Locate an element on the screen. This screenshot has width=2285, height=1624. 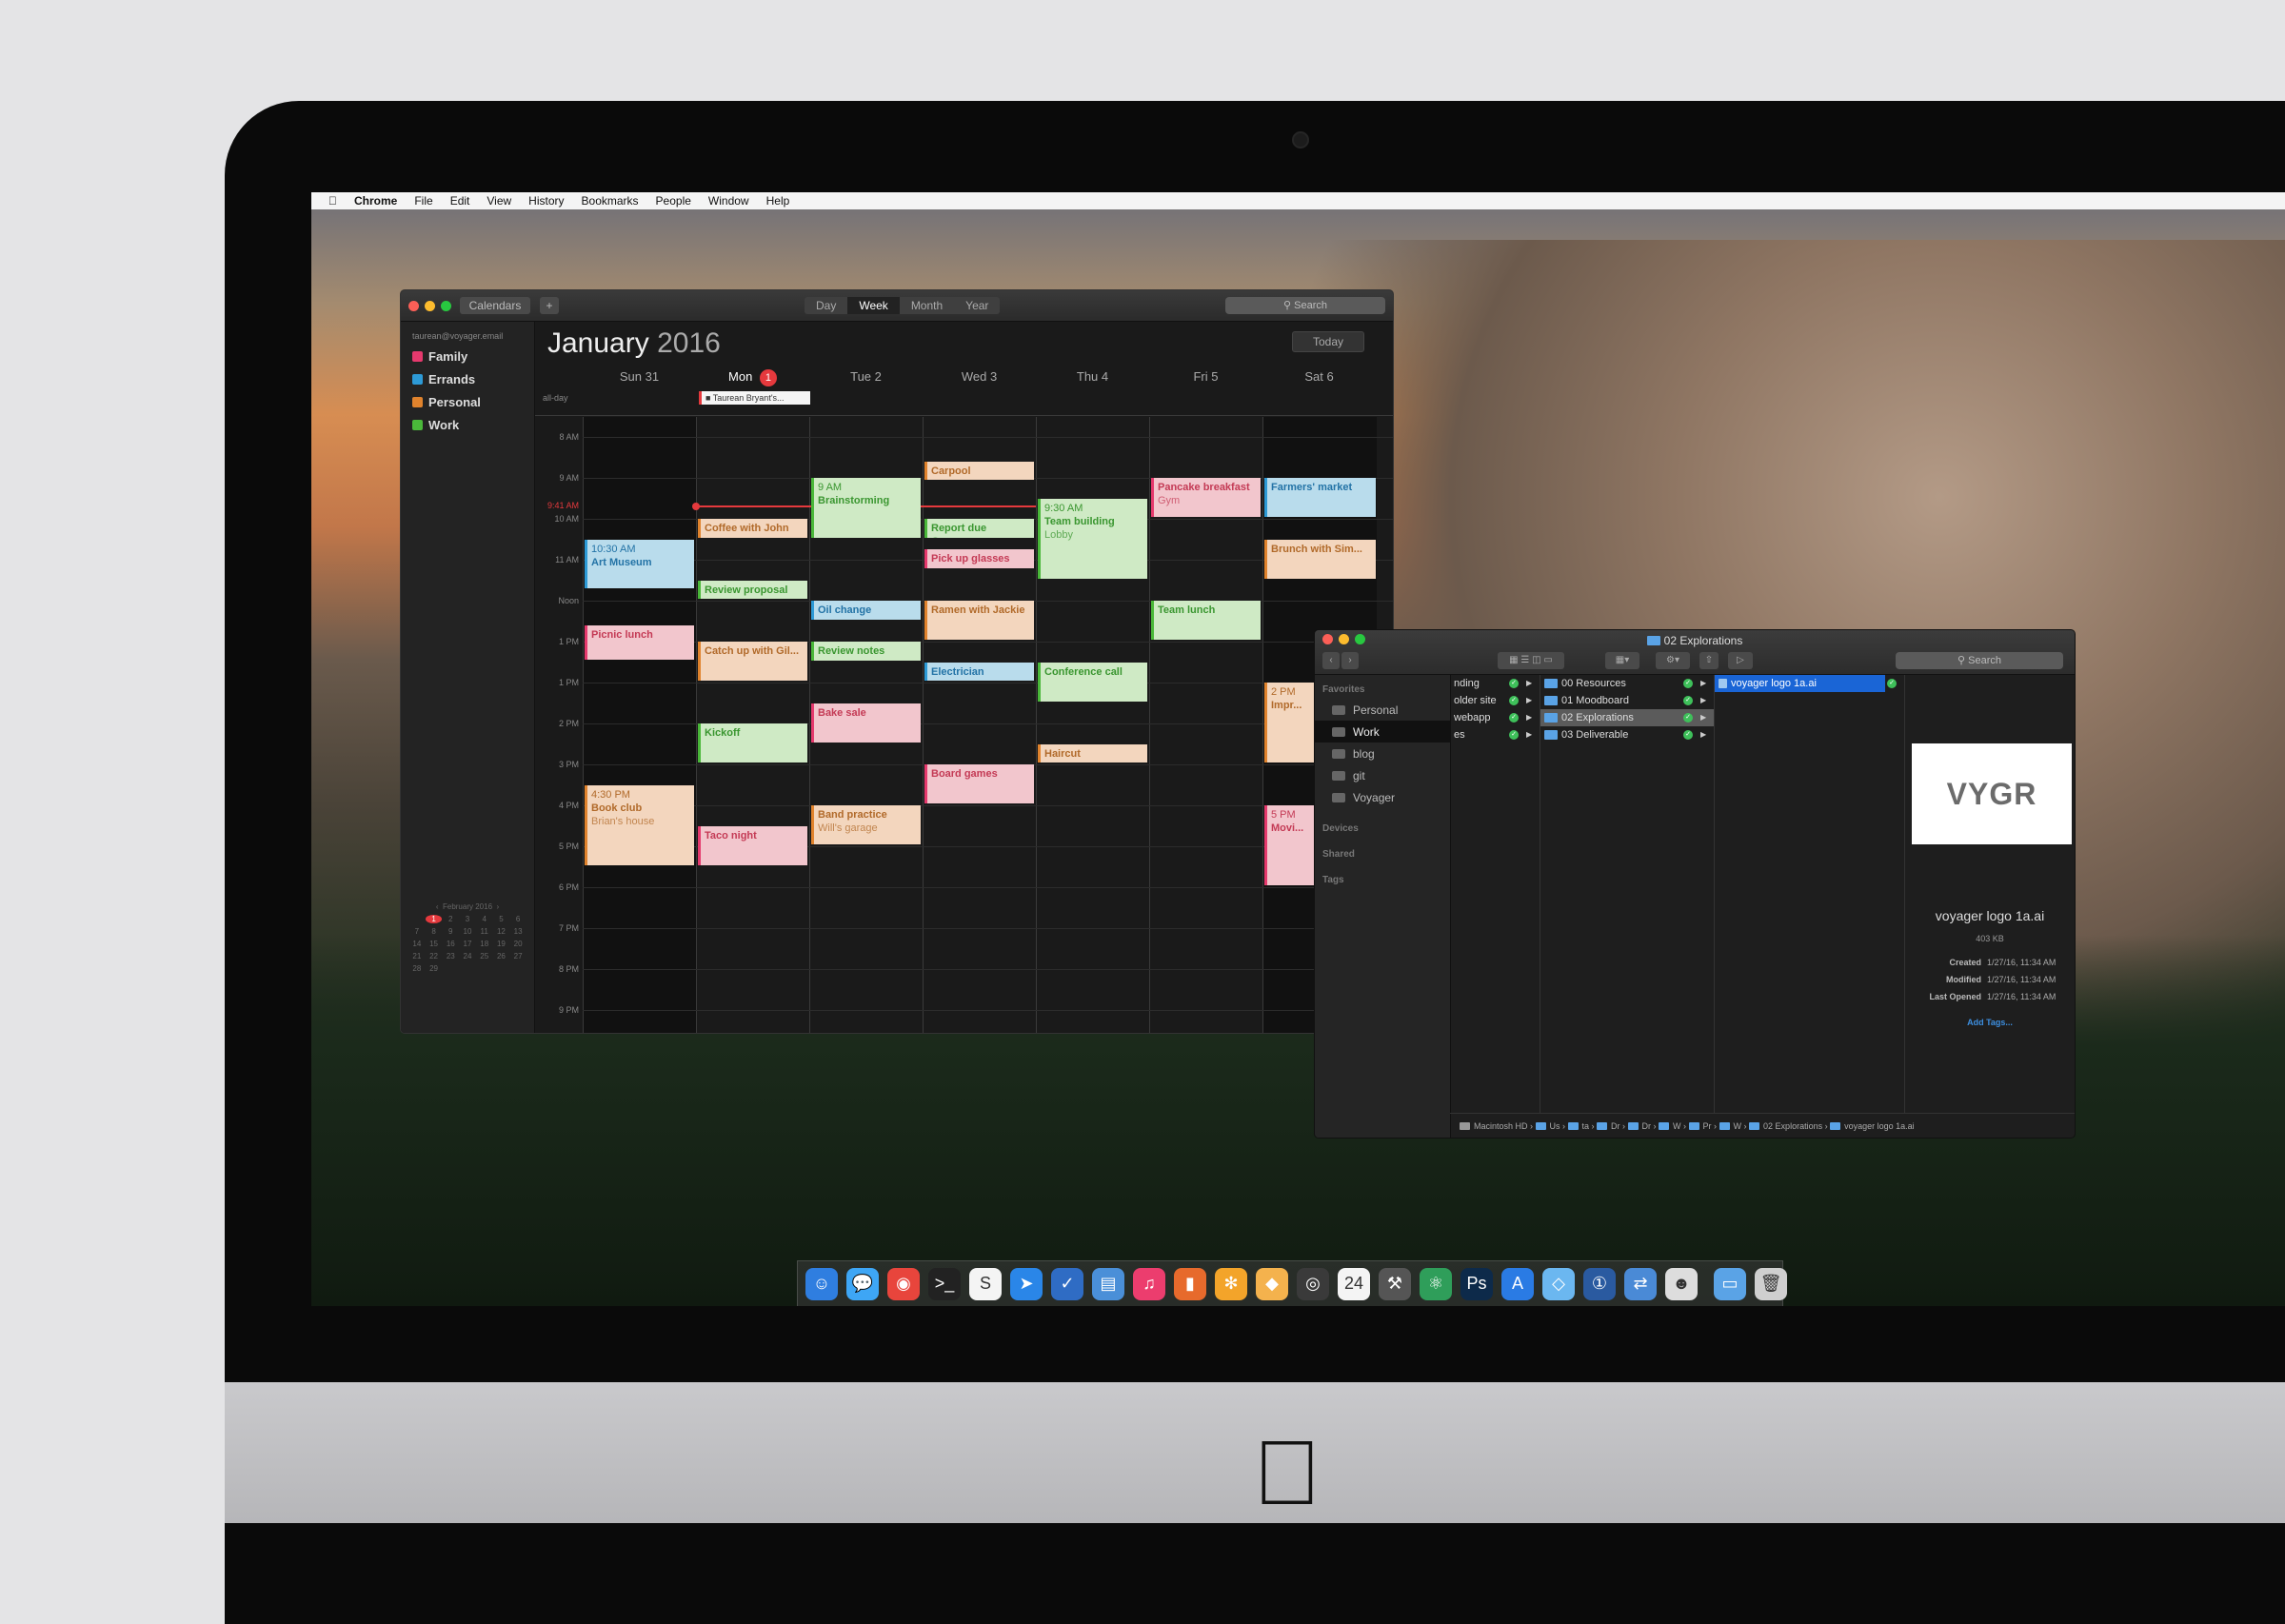
calendar-event: 10:30 AM Art Museum is located at coordinates (639, 564).